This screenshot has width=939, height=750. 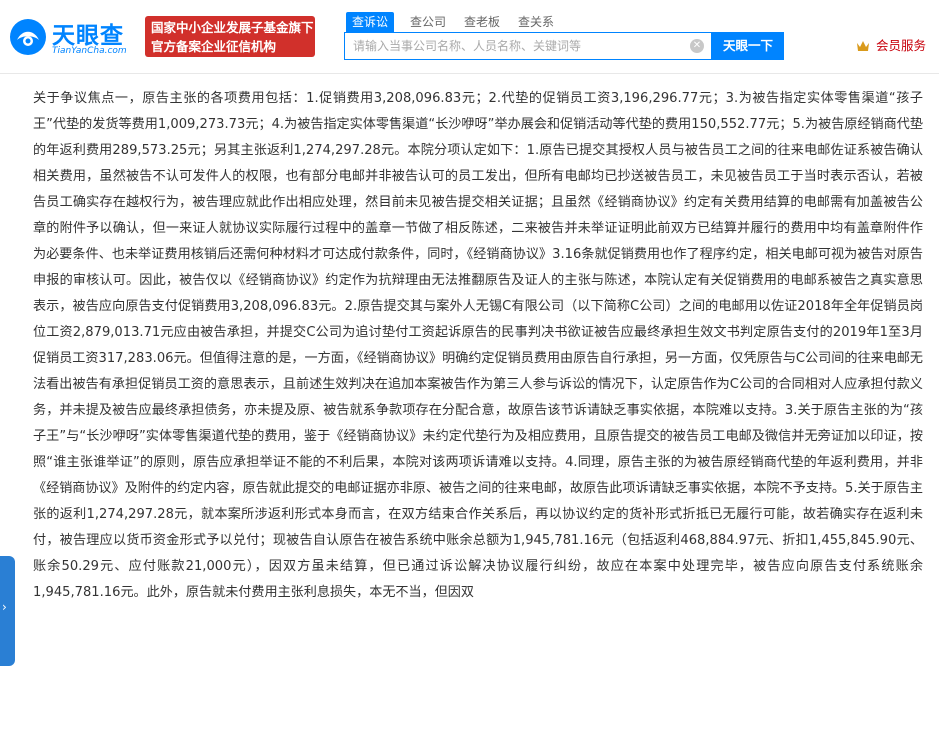 I want to click on badge-line-1: 国家中小企业发展子基金旗下, so click(x=232, y=27).